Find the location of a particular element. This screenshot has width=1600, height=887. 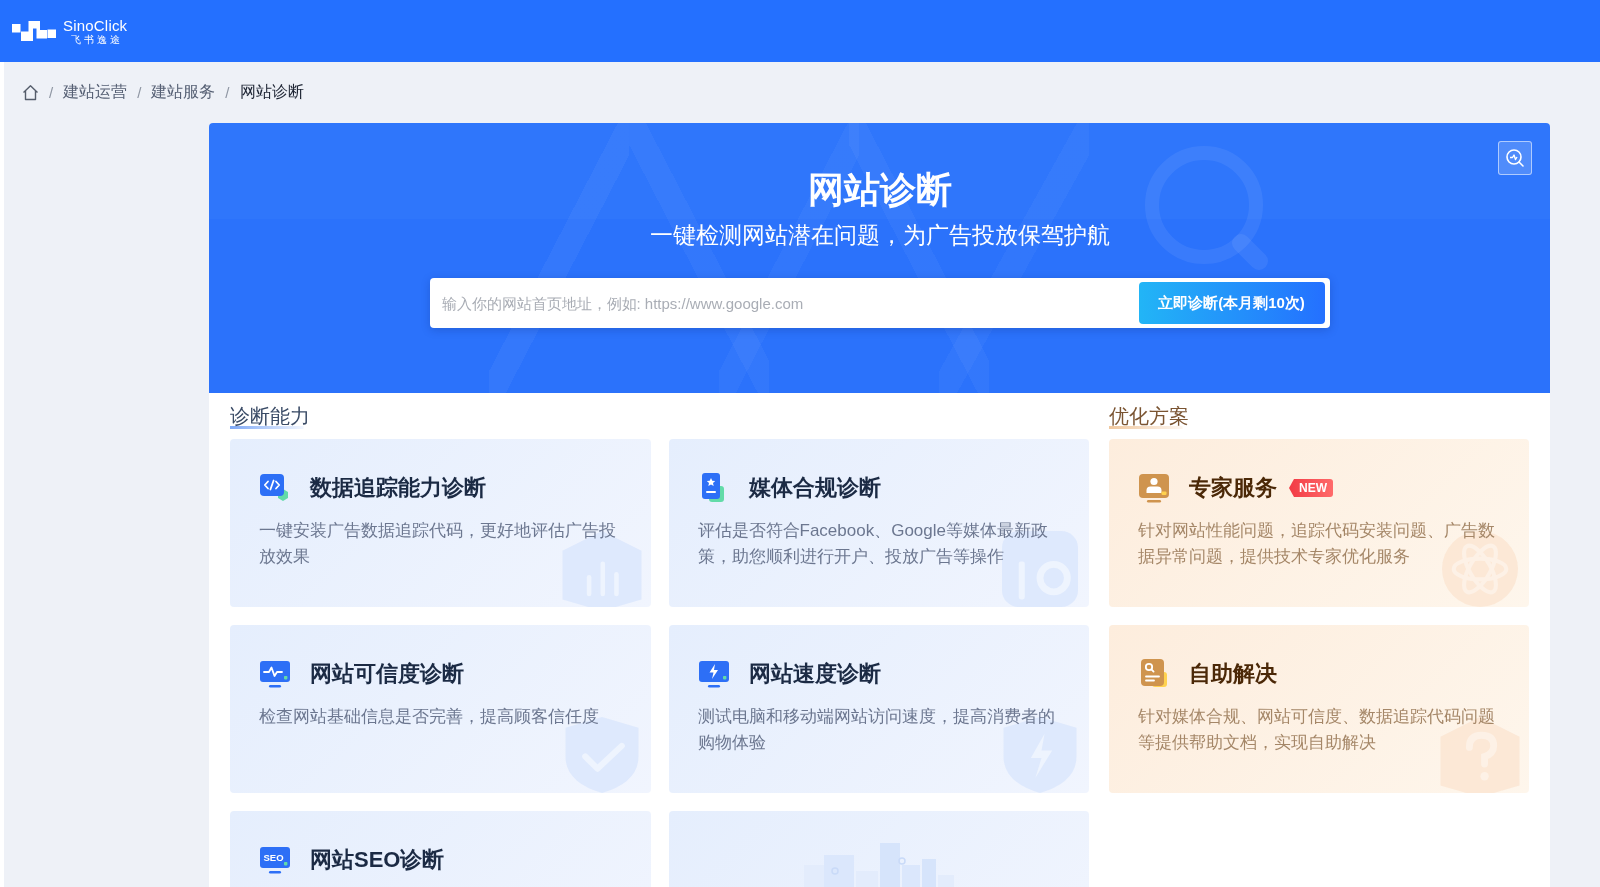

card-description: 测试电脑和移动端网站访问速度，提高消费者的购物体验 is located at coordinates (876, 730).